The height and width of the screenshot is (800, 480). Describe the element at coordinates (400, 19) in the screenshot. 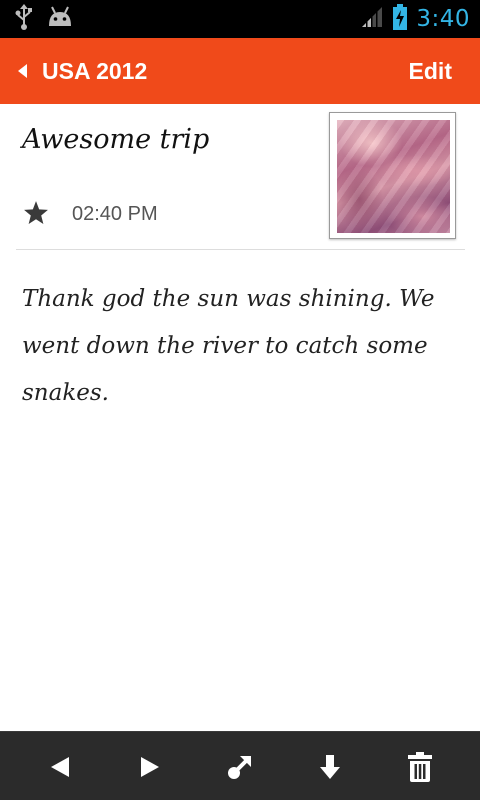

I see `battery-charging-icon` at that location.